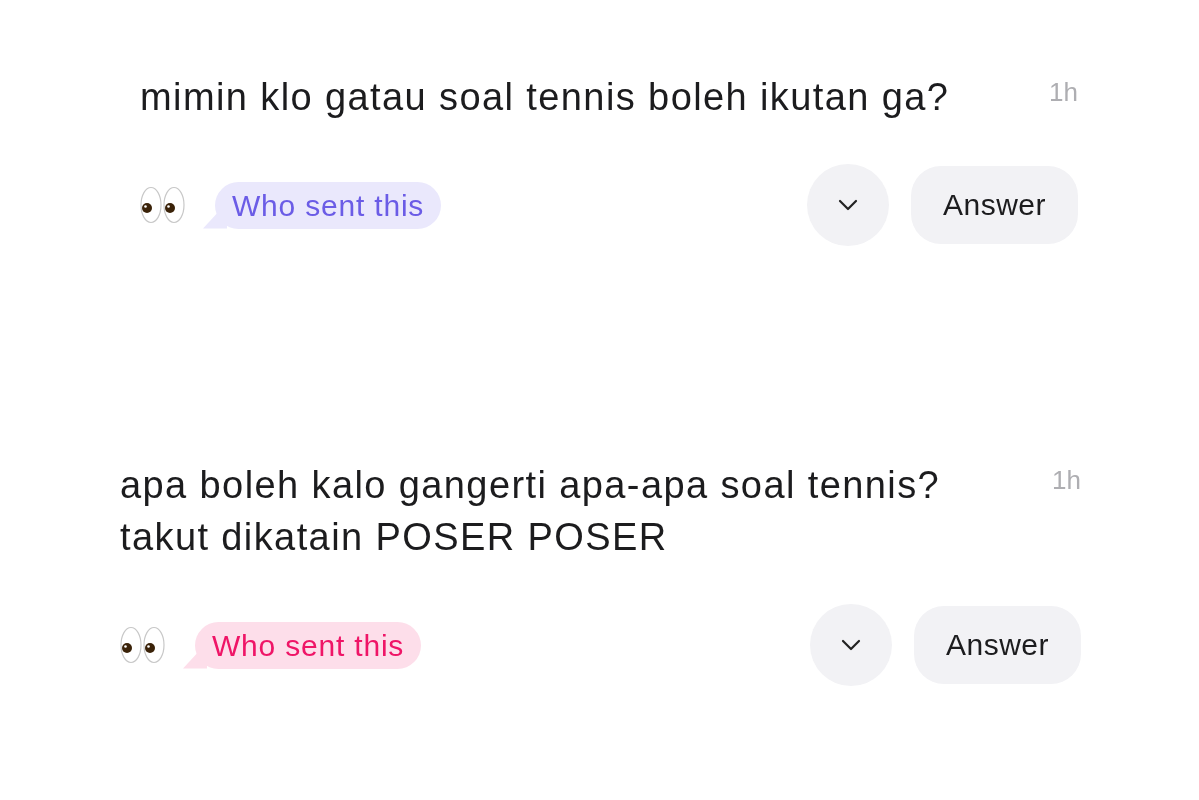  What do you see at coordinates (322, 205) in the screenshot?
I see `who-sent-this-button: Who sent this` at bounding box center [322, 205].